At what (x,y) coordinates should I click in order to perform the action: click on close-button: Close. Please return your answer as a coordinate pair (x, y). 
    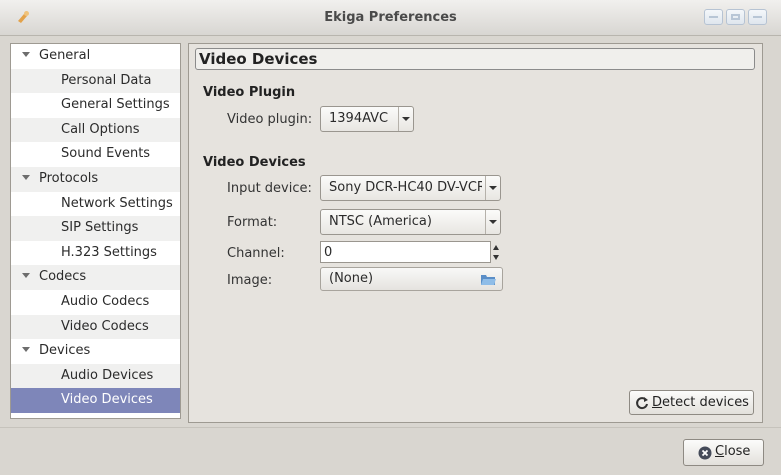
    Looking at the image, I should click on (723, 452).